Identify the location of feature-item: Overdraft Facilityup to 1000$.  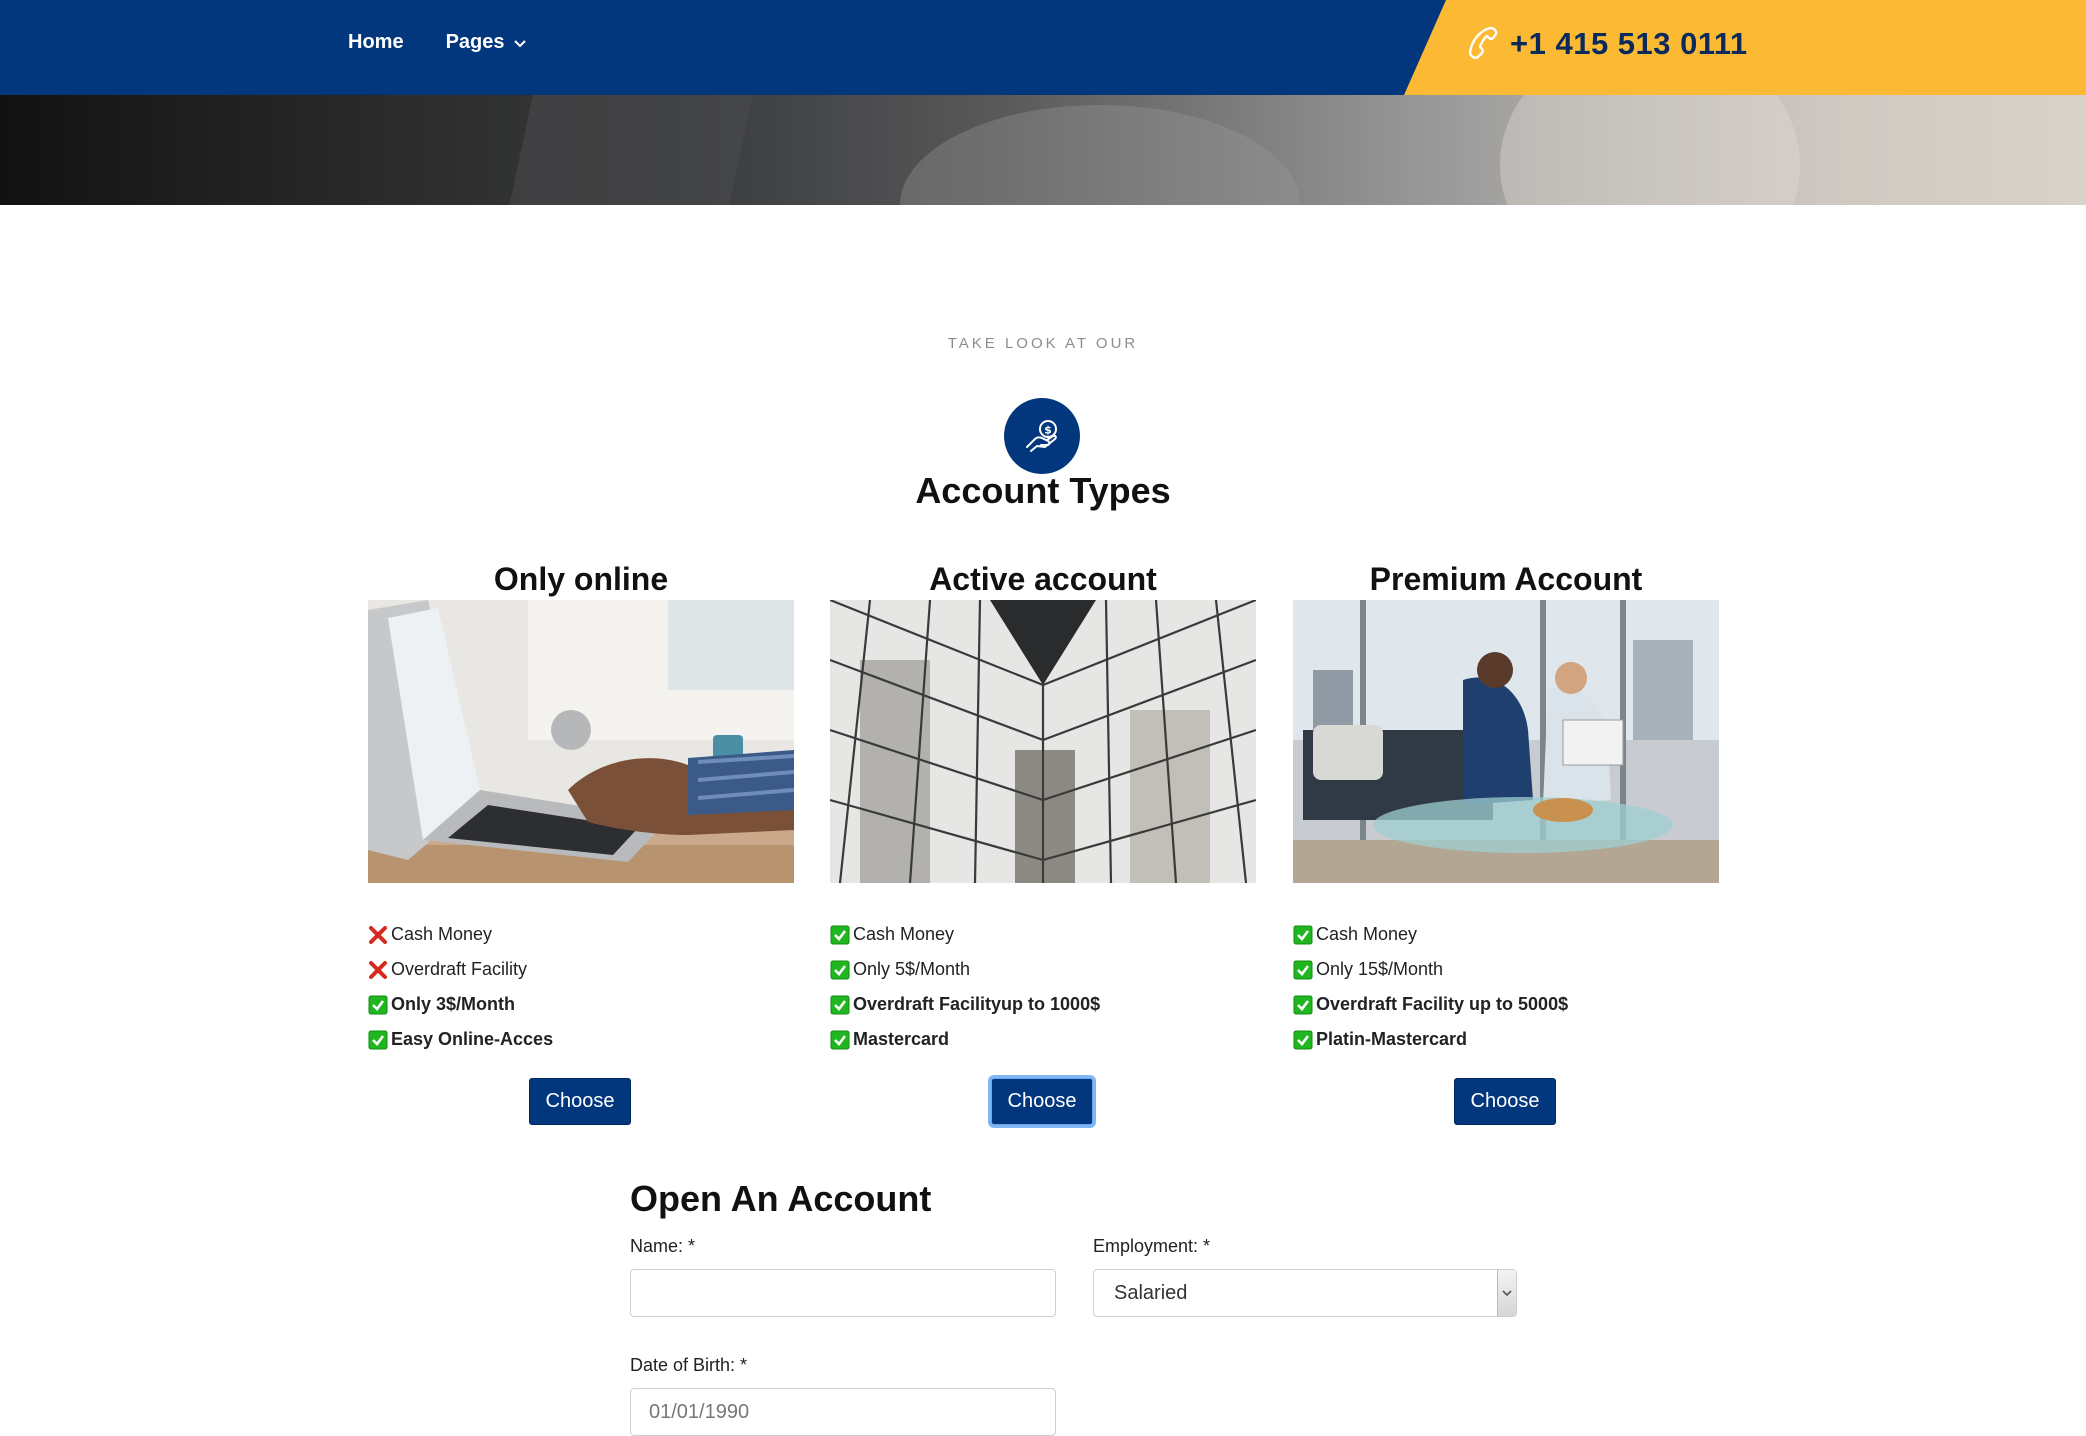
(1043, 1004).